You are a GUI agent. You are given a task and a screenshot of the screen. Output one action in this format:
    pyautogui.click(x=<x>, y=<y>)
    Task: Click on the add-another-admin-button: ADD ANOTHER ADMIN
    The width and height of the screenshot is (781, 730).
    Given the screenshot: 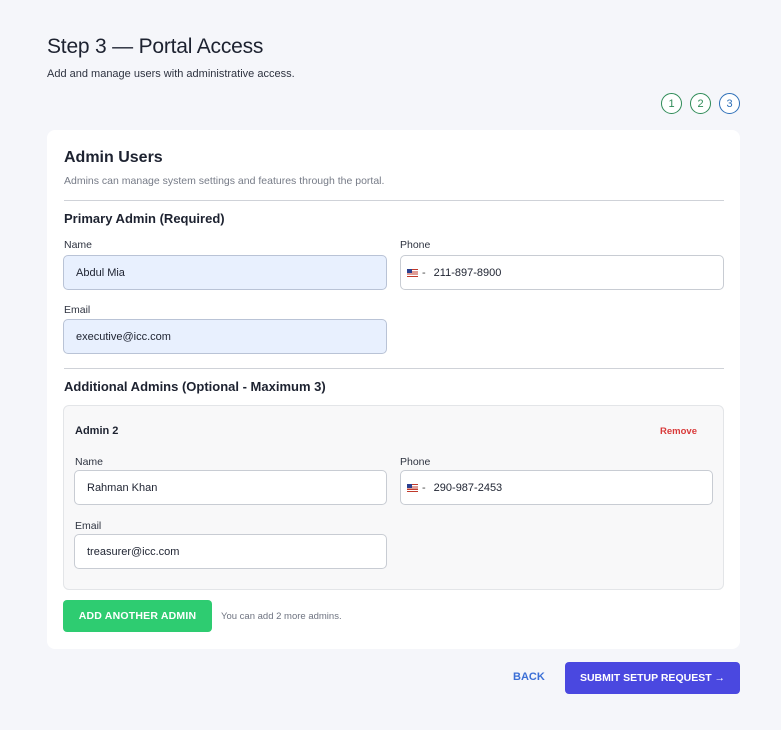 What is the action you would take?
    pyautogui.click(x=137, y=616)
    